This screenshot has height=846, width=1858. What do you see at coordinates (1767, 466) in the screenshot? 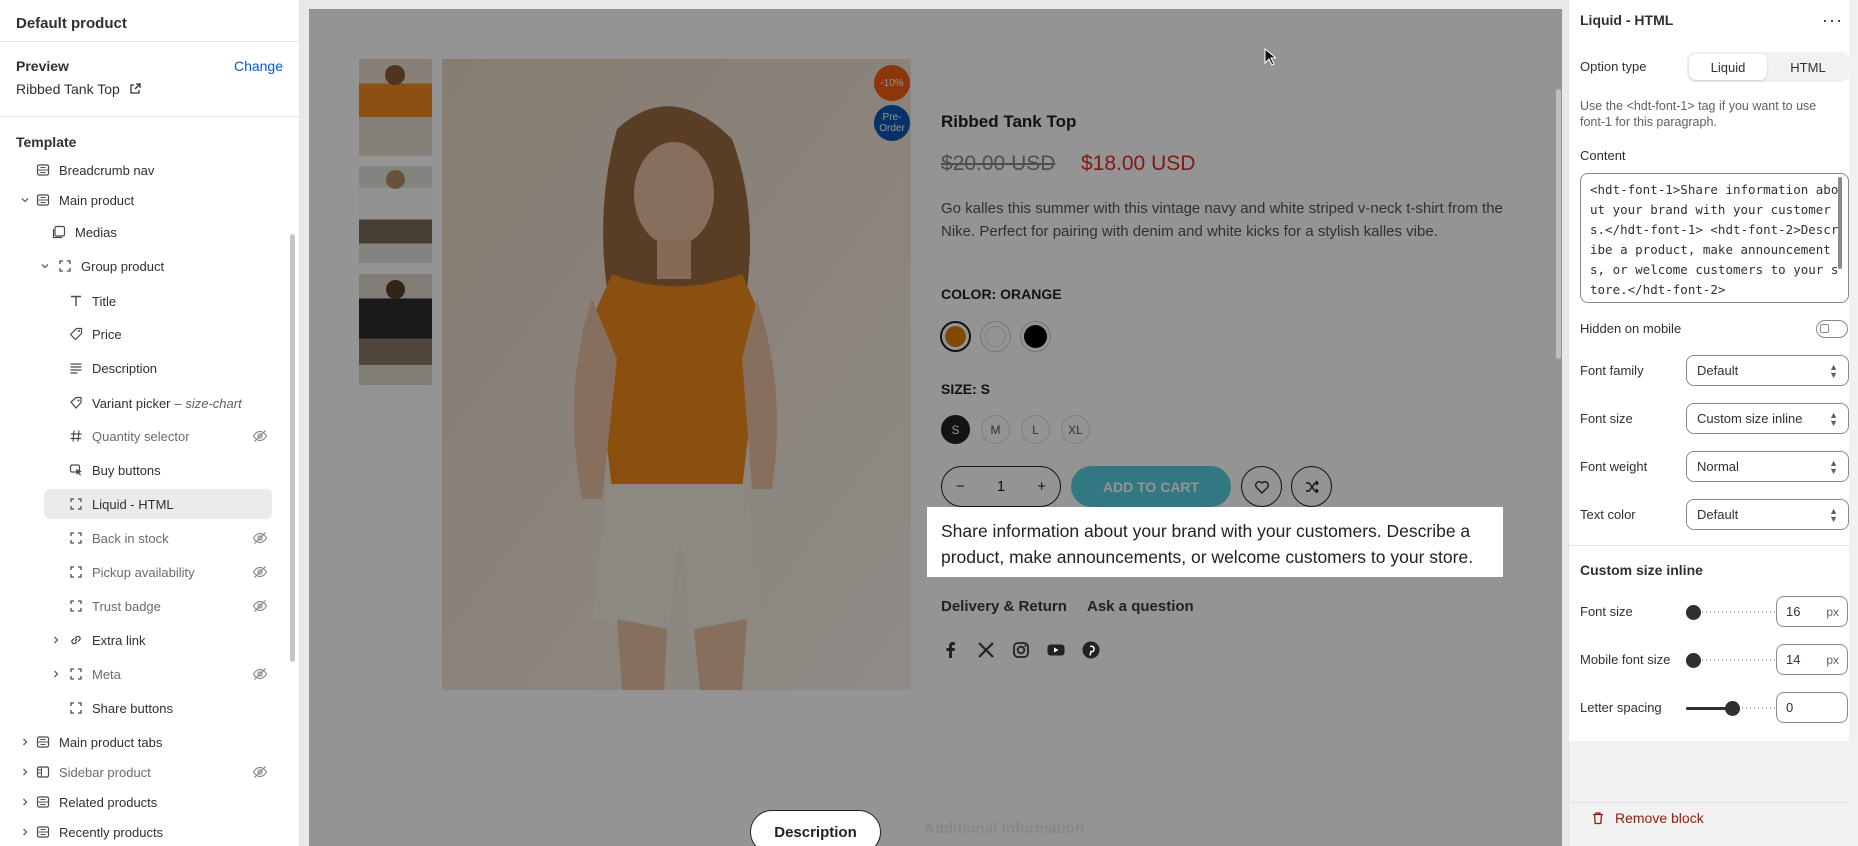
I see `font-weight-select: Normal ▲ ▼` at bounding box center [1767, 466].